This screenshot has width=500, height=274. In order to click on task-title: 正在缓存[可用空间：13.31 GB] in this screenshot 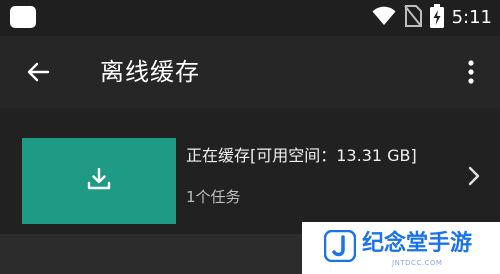, I will do `click(301, 155)`.